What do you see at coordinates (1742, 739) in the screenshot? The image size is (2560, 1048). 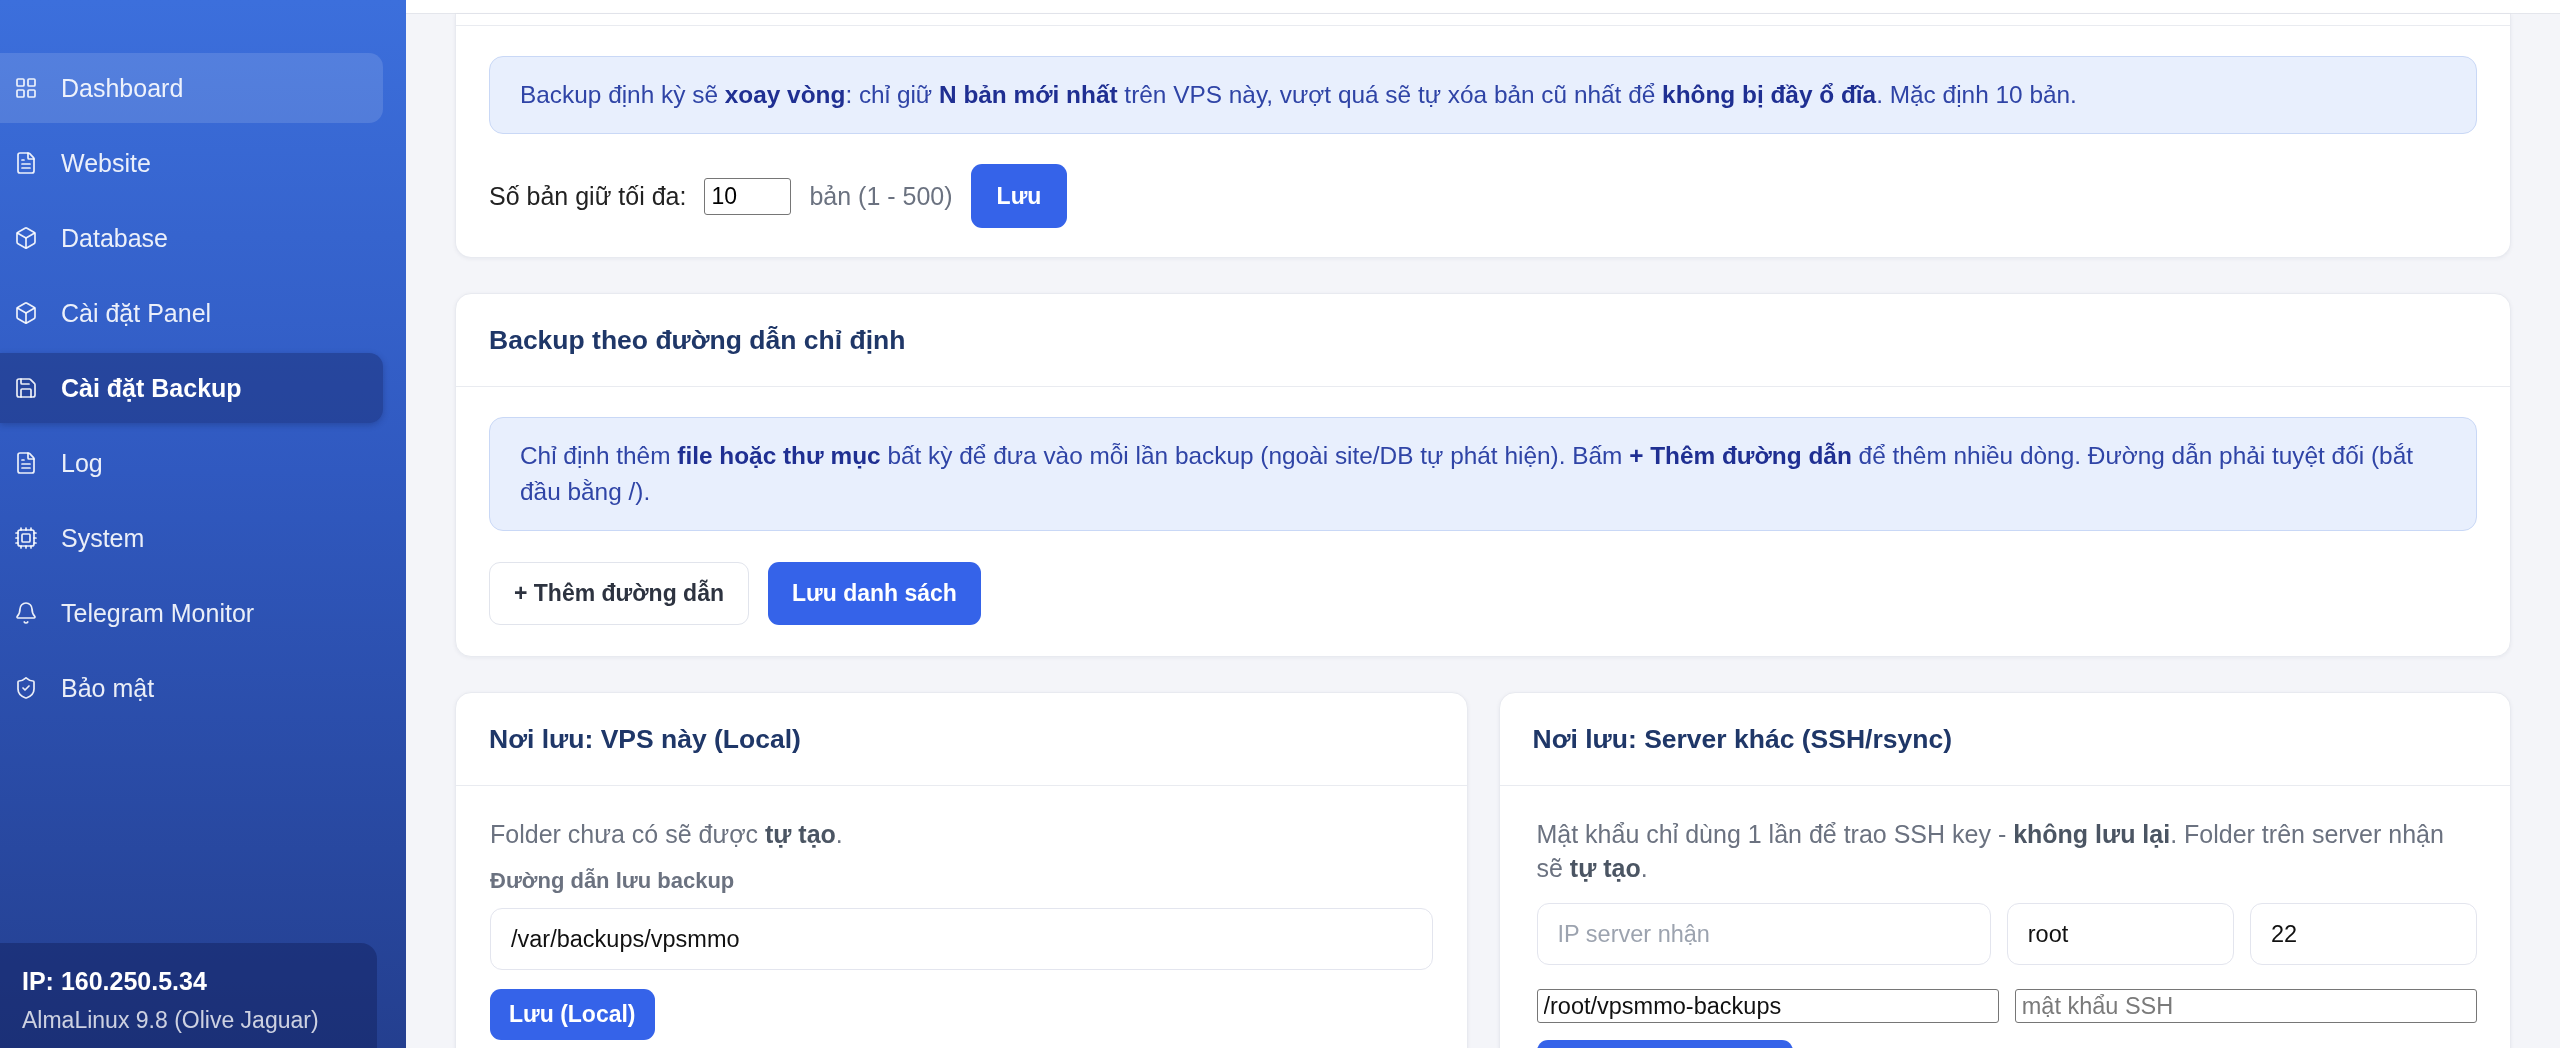 I see `card-title: Nơi lưu: Server khác (SSH/rsync)` at bounding box center [1742, 739].